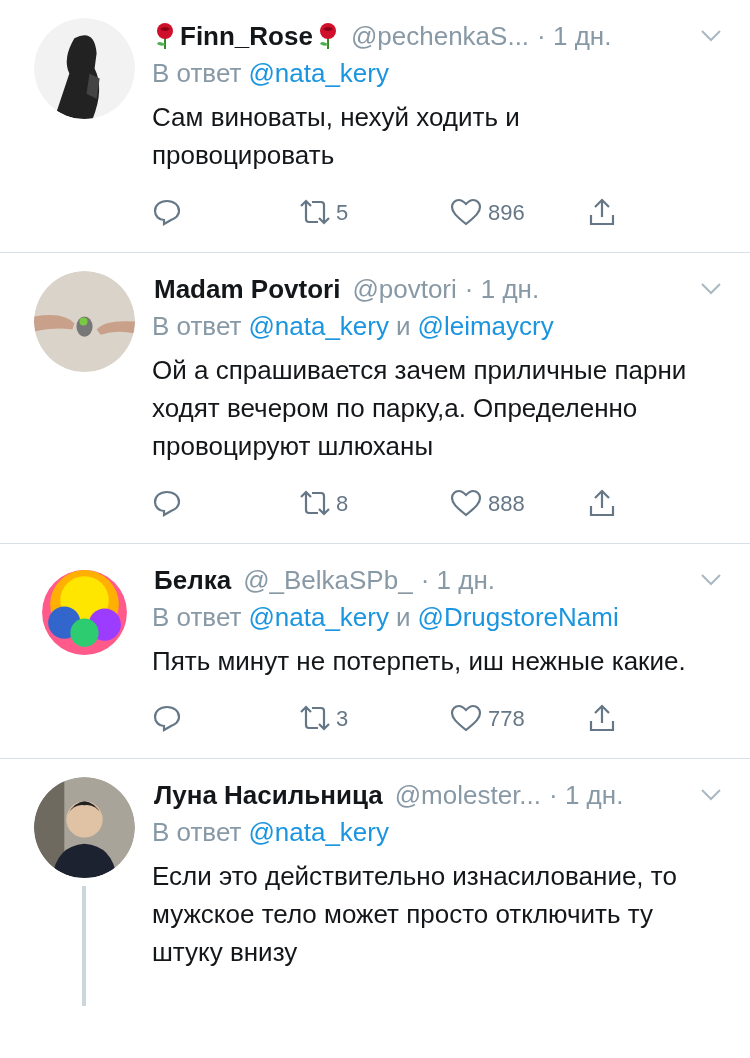  Describe the element at coordinates (247, 289) in the screenshot. I see `display-name: Madam Povtori` at that location.